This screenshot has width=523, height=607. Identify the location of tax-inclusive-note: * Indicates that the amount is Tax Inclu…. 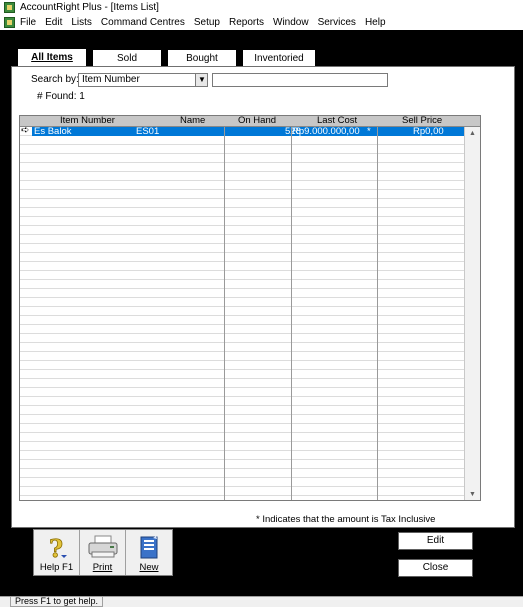
(346, 519).